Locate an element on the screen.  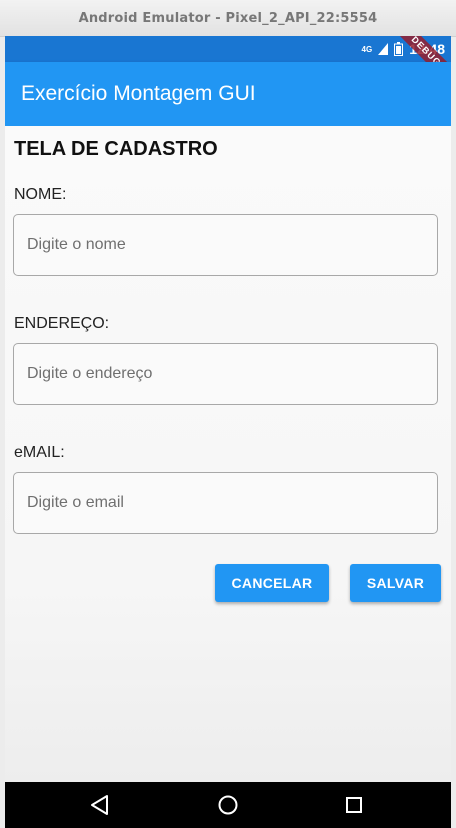
address-label: ENDEREÇO: is located at coordinates (62, 323).